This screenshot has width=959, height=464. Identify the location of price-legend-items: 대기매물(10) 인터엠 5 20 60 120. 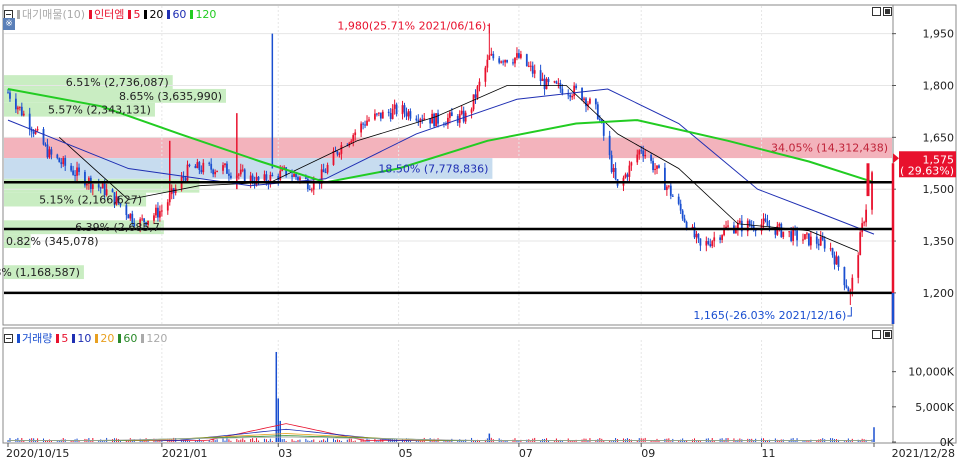
(116, 14).